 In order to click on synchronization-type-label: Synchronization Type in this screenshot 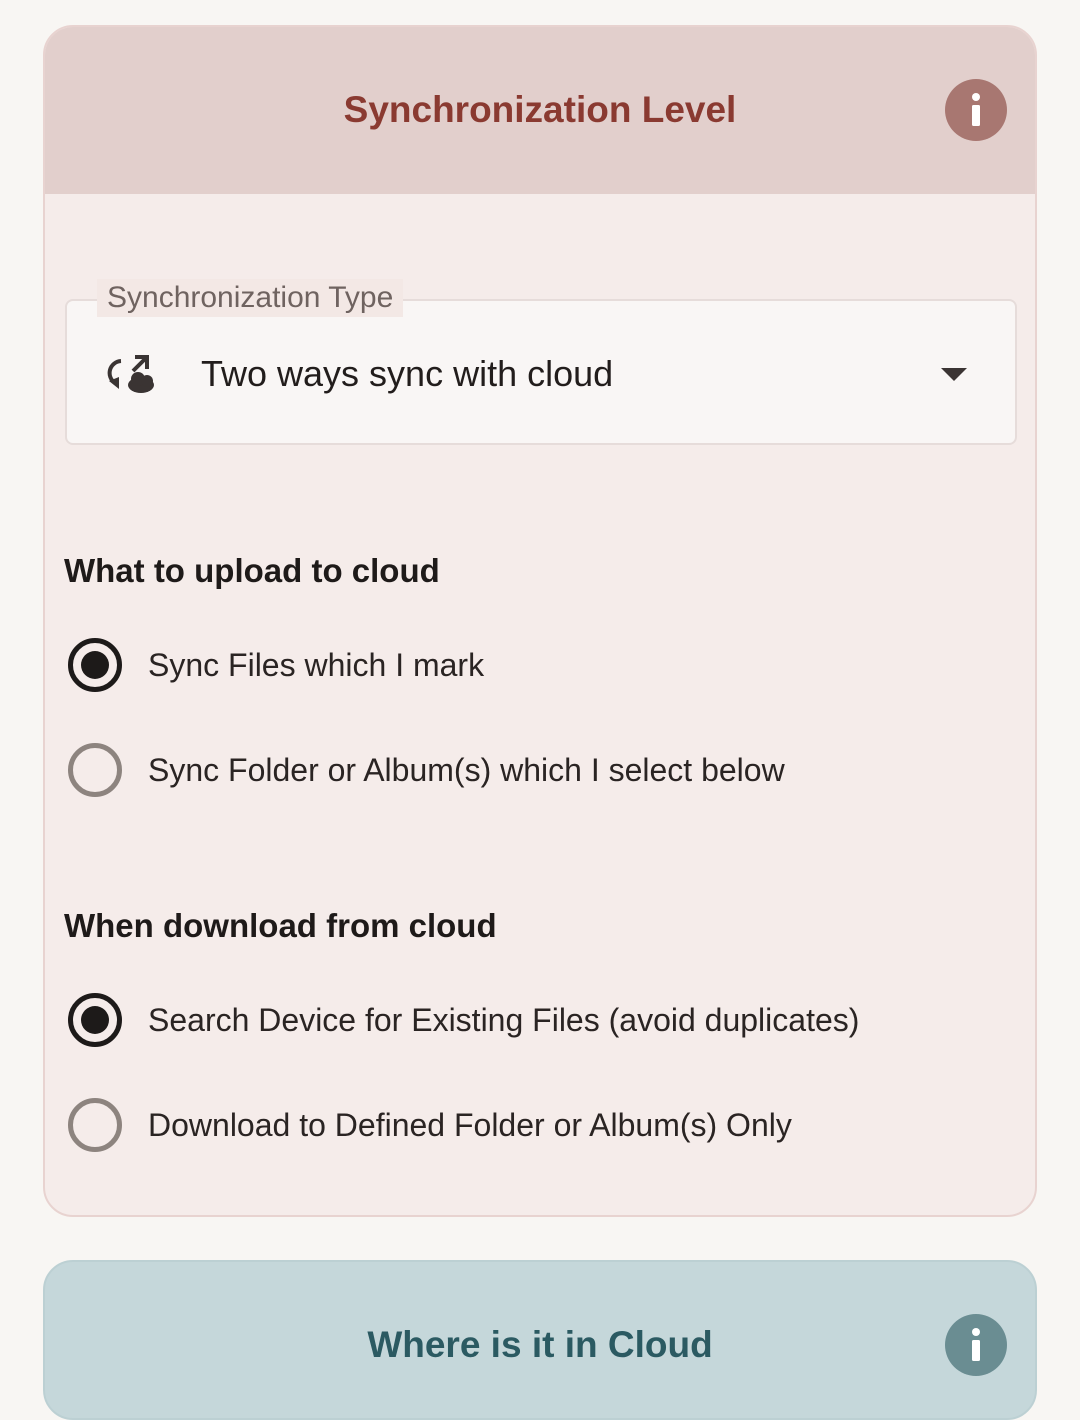, I will do `click(250, 298)`.